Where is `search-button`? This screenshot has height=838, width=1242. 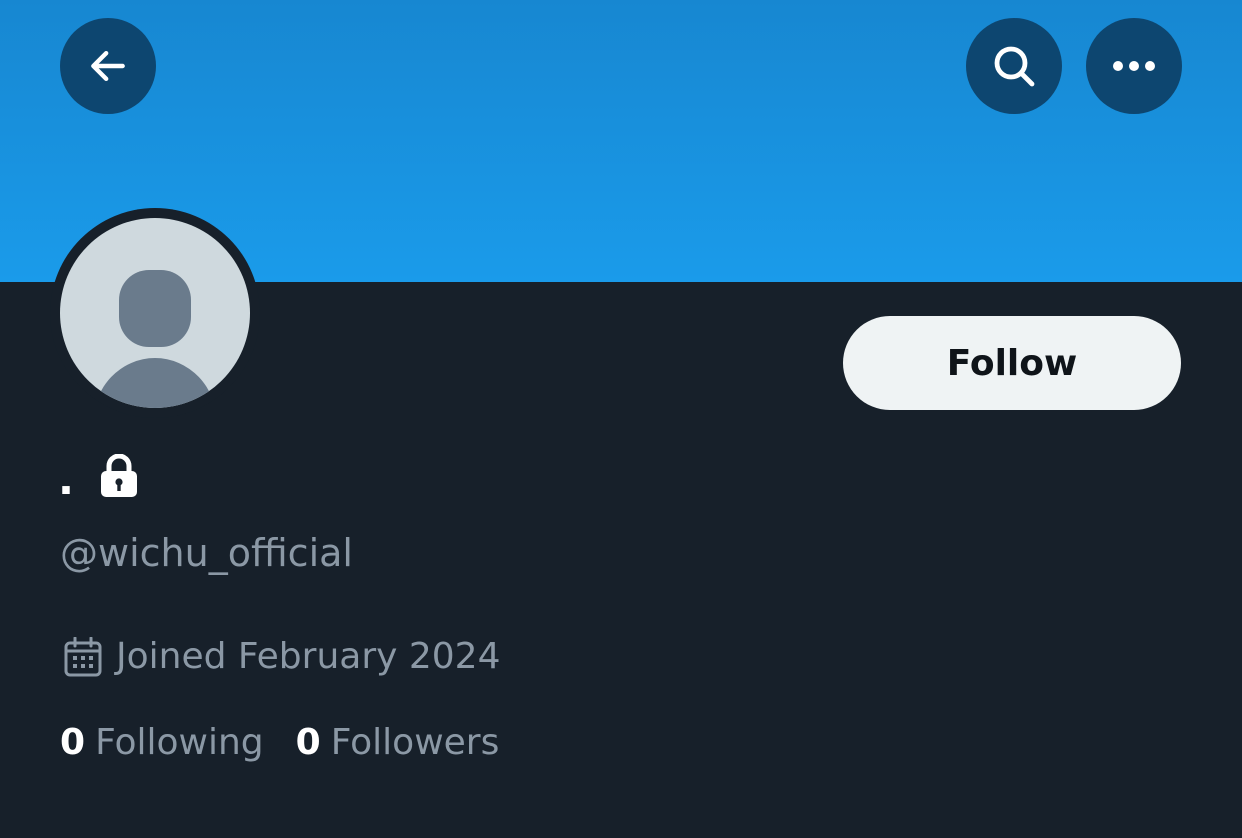 search-button is located at coordinates (1014, 66).